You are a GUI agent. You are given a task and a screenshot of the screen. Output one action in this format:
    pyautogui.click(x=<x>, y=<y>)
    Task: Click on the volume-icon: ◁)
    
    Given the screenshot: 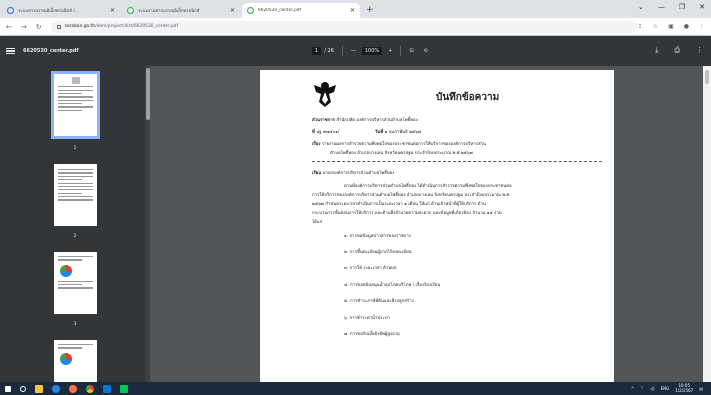 What is the action you would take?
    pyautogui.click(x=652, y=388)
    